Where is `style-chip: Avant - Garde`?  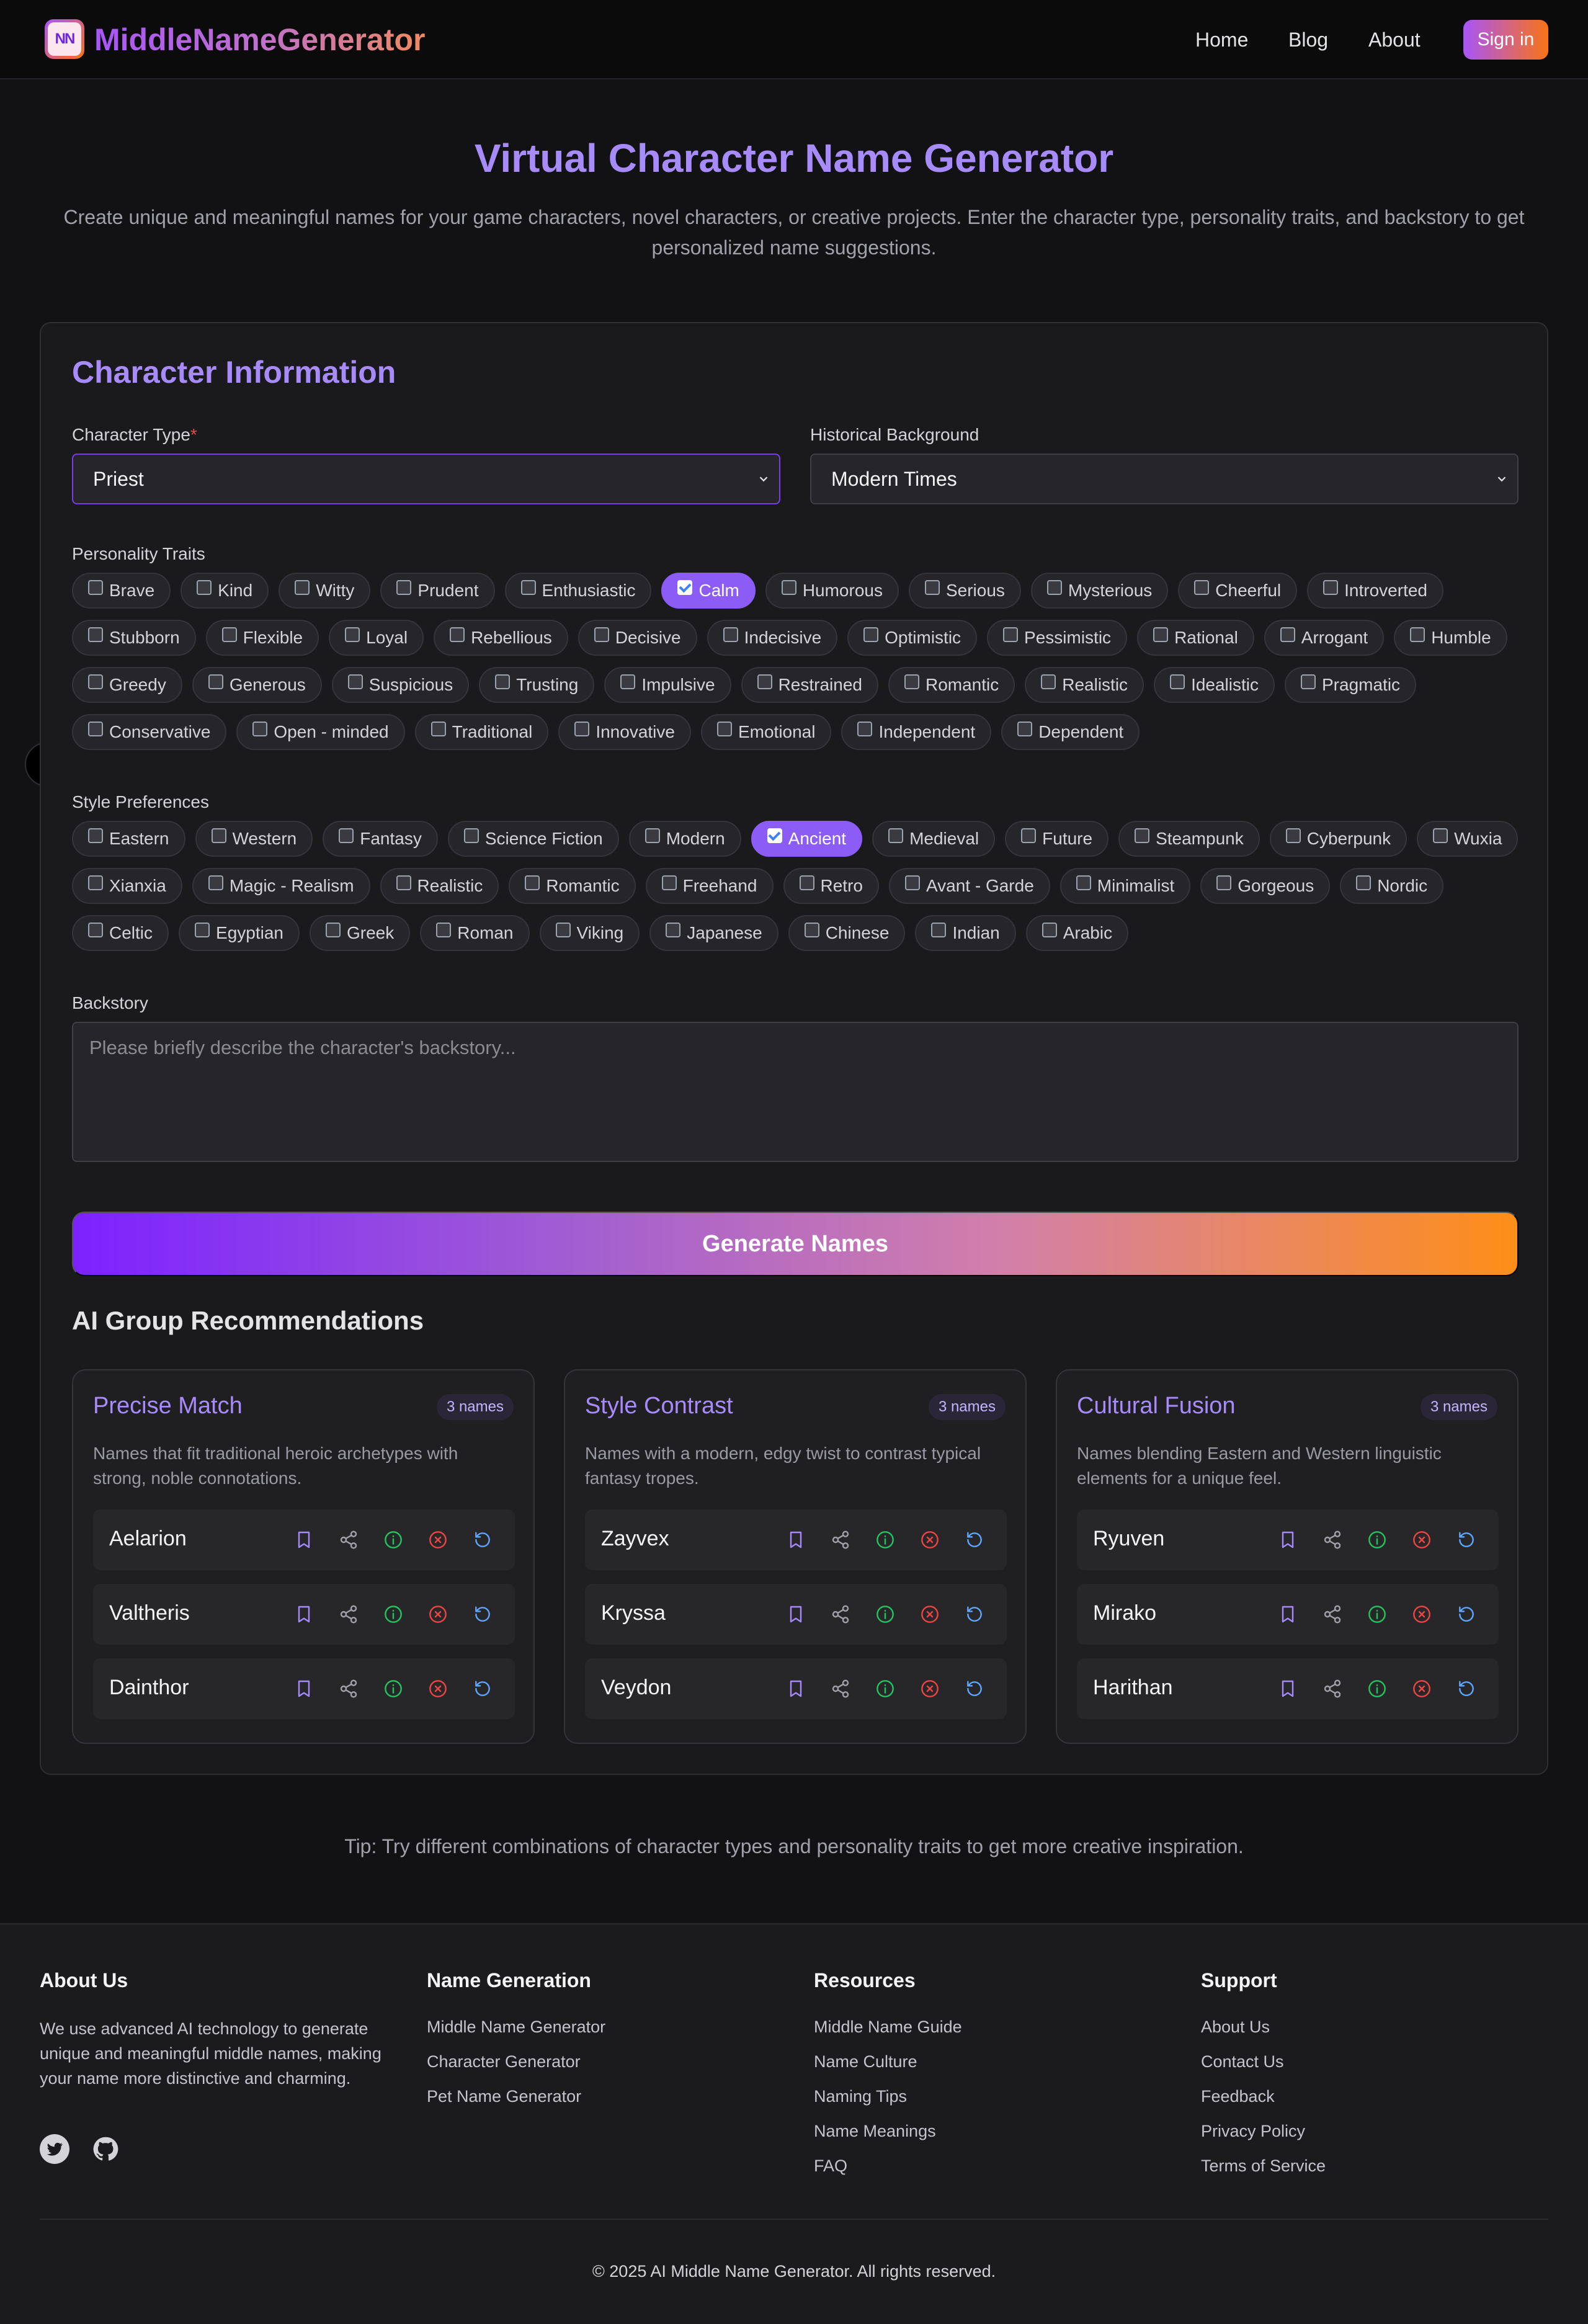
style-chip: Avant - Garde is located at coordinates (969, 886).